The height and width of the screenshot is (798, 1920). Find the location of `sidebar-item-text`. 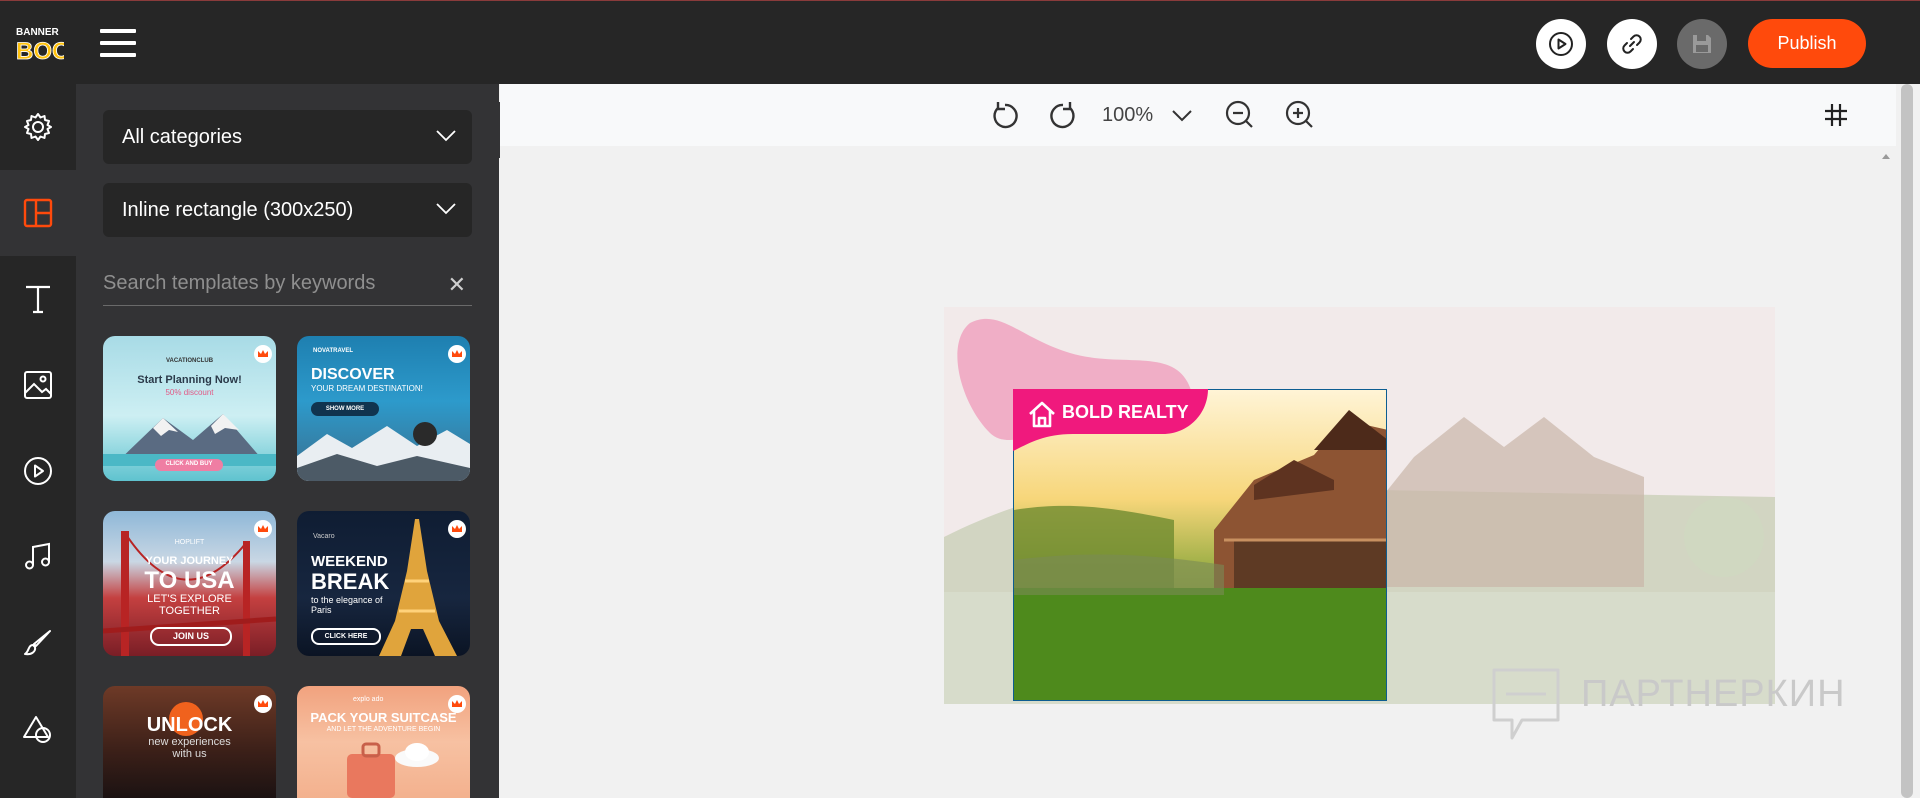

sidebar-item-text is located at coordinates (38, 299).